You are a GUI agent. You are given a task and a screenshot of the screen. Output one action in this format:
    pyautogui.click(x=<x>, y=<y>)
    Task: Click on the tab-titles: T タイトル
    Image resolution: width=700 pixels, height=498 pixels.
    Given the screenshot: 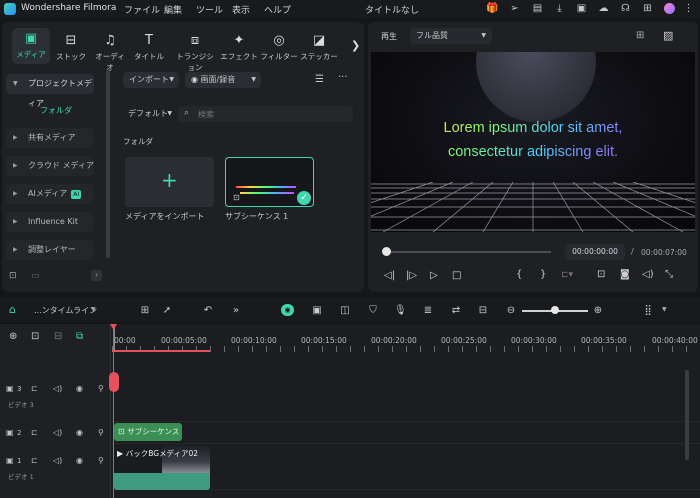 What is the action you would take?
    pyautogui.click(x=149, y=48)
    